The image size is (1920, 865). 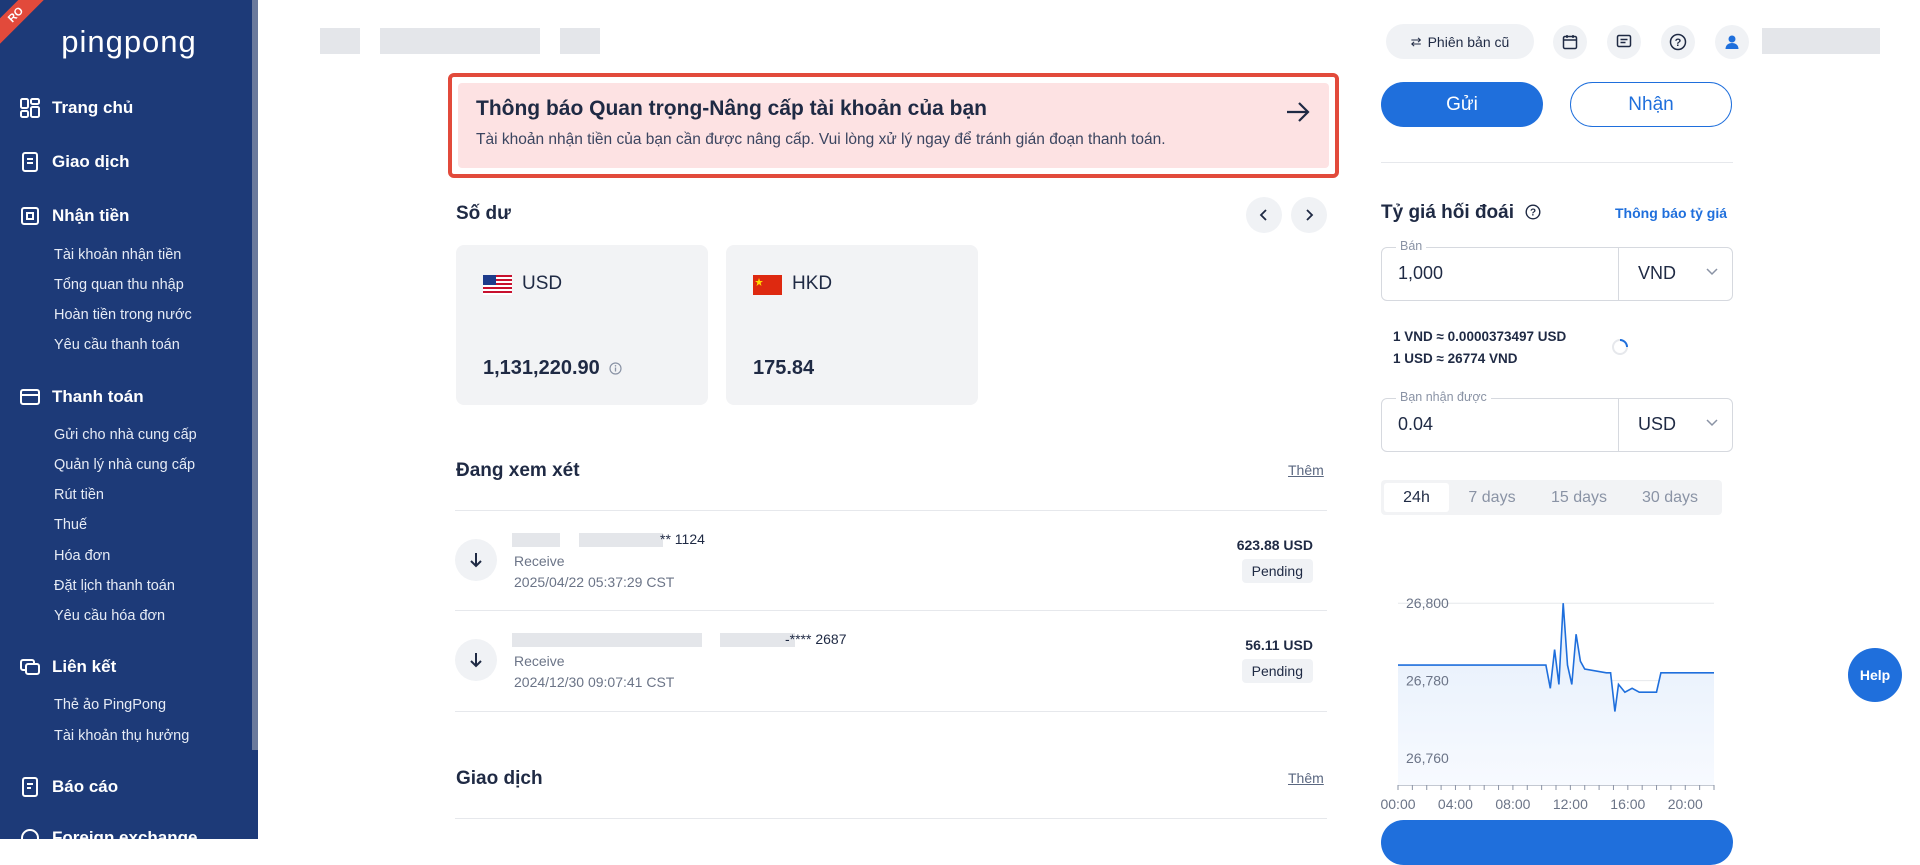 What do you see at coordinates (1685, 804) in the screenshot?
I see `chart-x-tick-label: 20:00` at bounding box center [1685, 804].